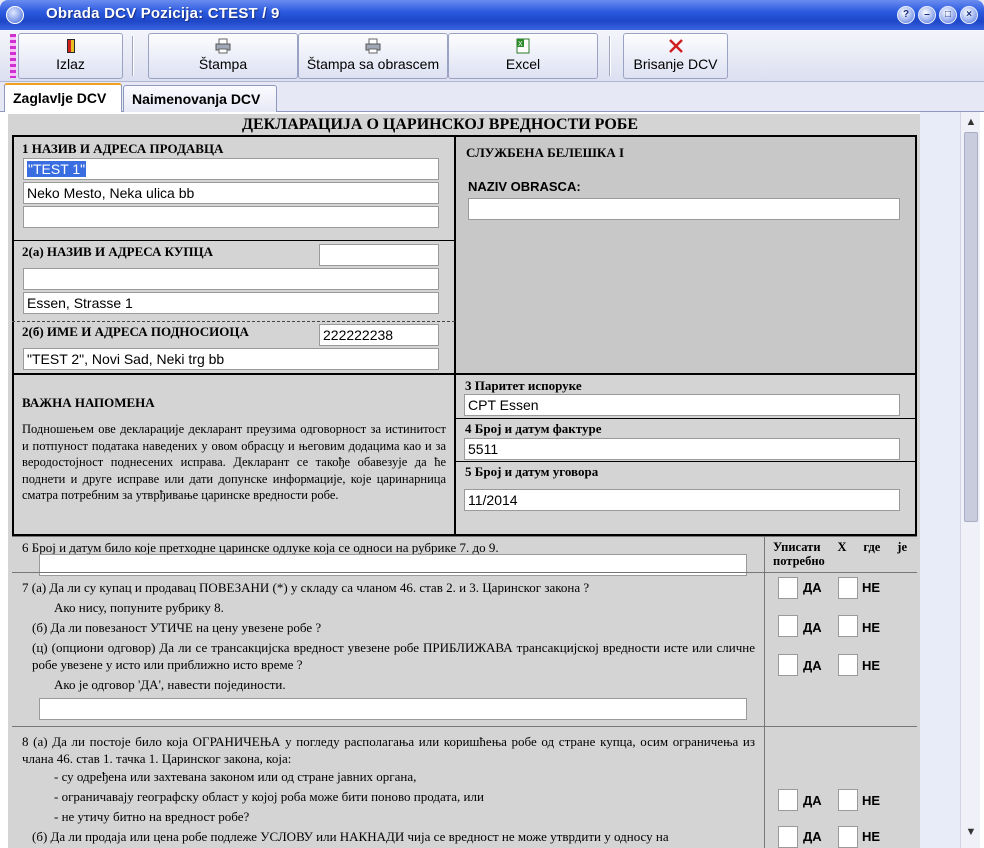  I want to click on exit-button: Izlaz, so click(70, 56).